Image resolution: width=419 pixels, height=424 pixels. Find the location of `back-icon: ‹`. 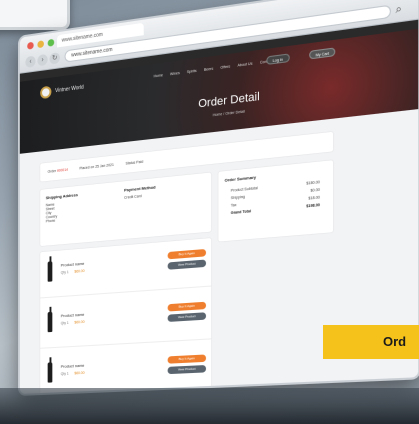

back-icon: ‹ is located at coordinates (30, 61).